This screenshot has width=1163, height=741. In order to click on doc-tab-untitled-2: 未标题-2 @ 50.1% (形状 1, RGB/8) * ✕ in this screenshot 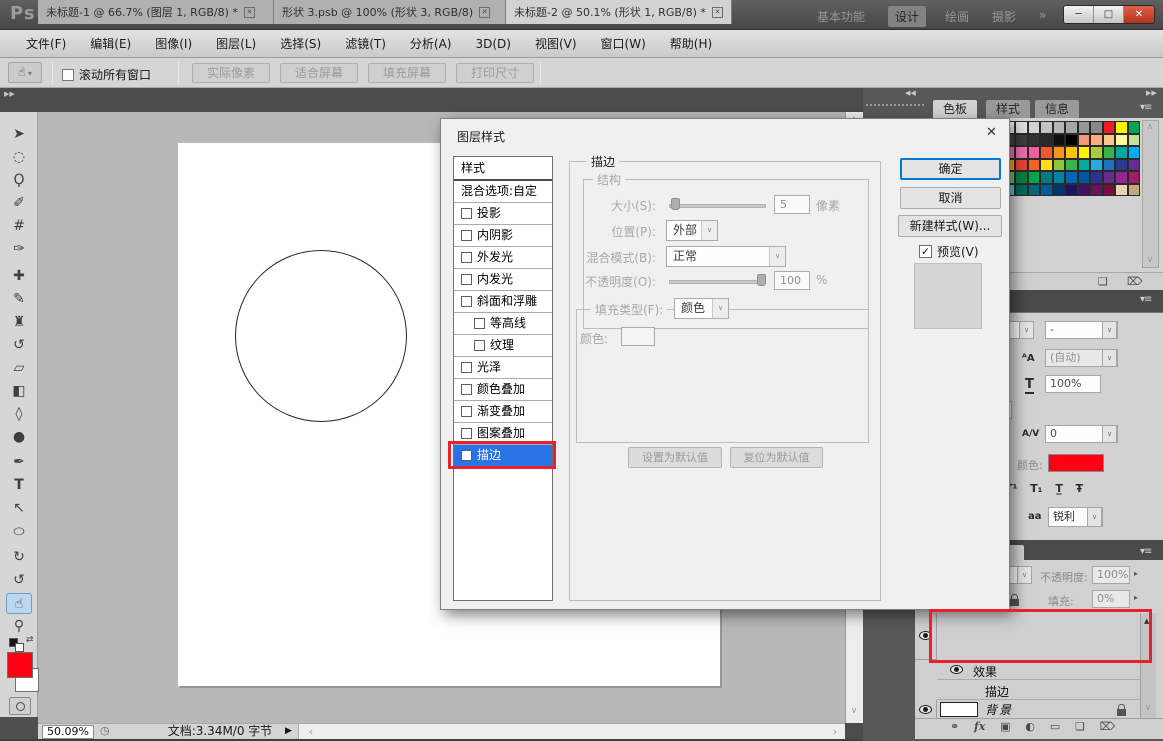, I will do `click(619, 12)`.